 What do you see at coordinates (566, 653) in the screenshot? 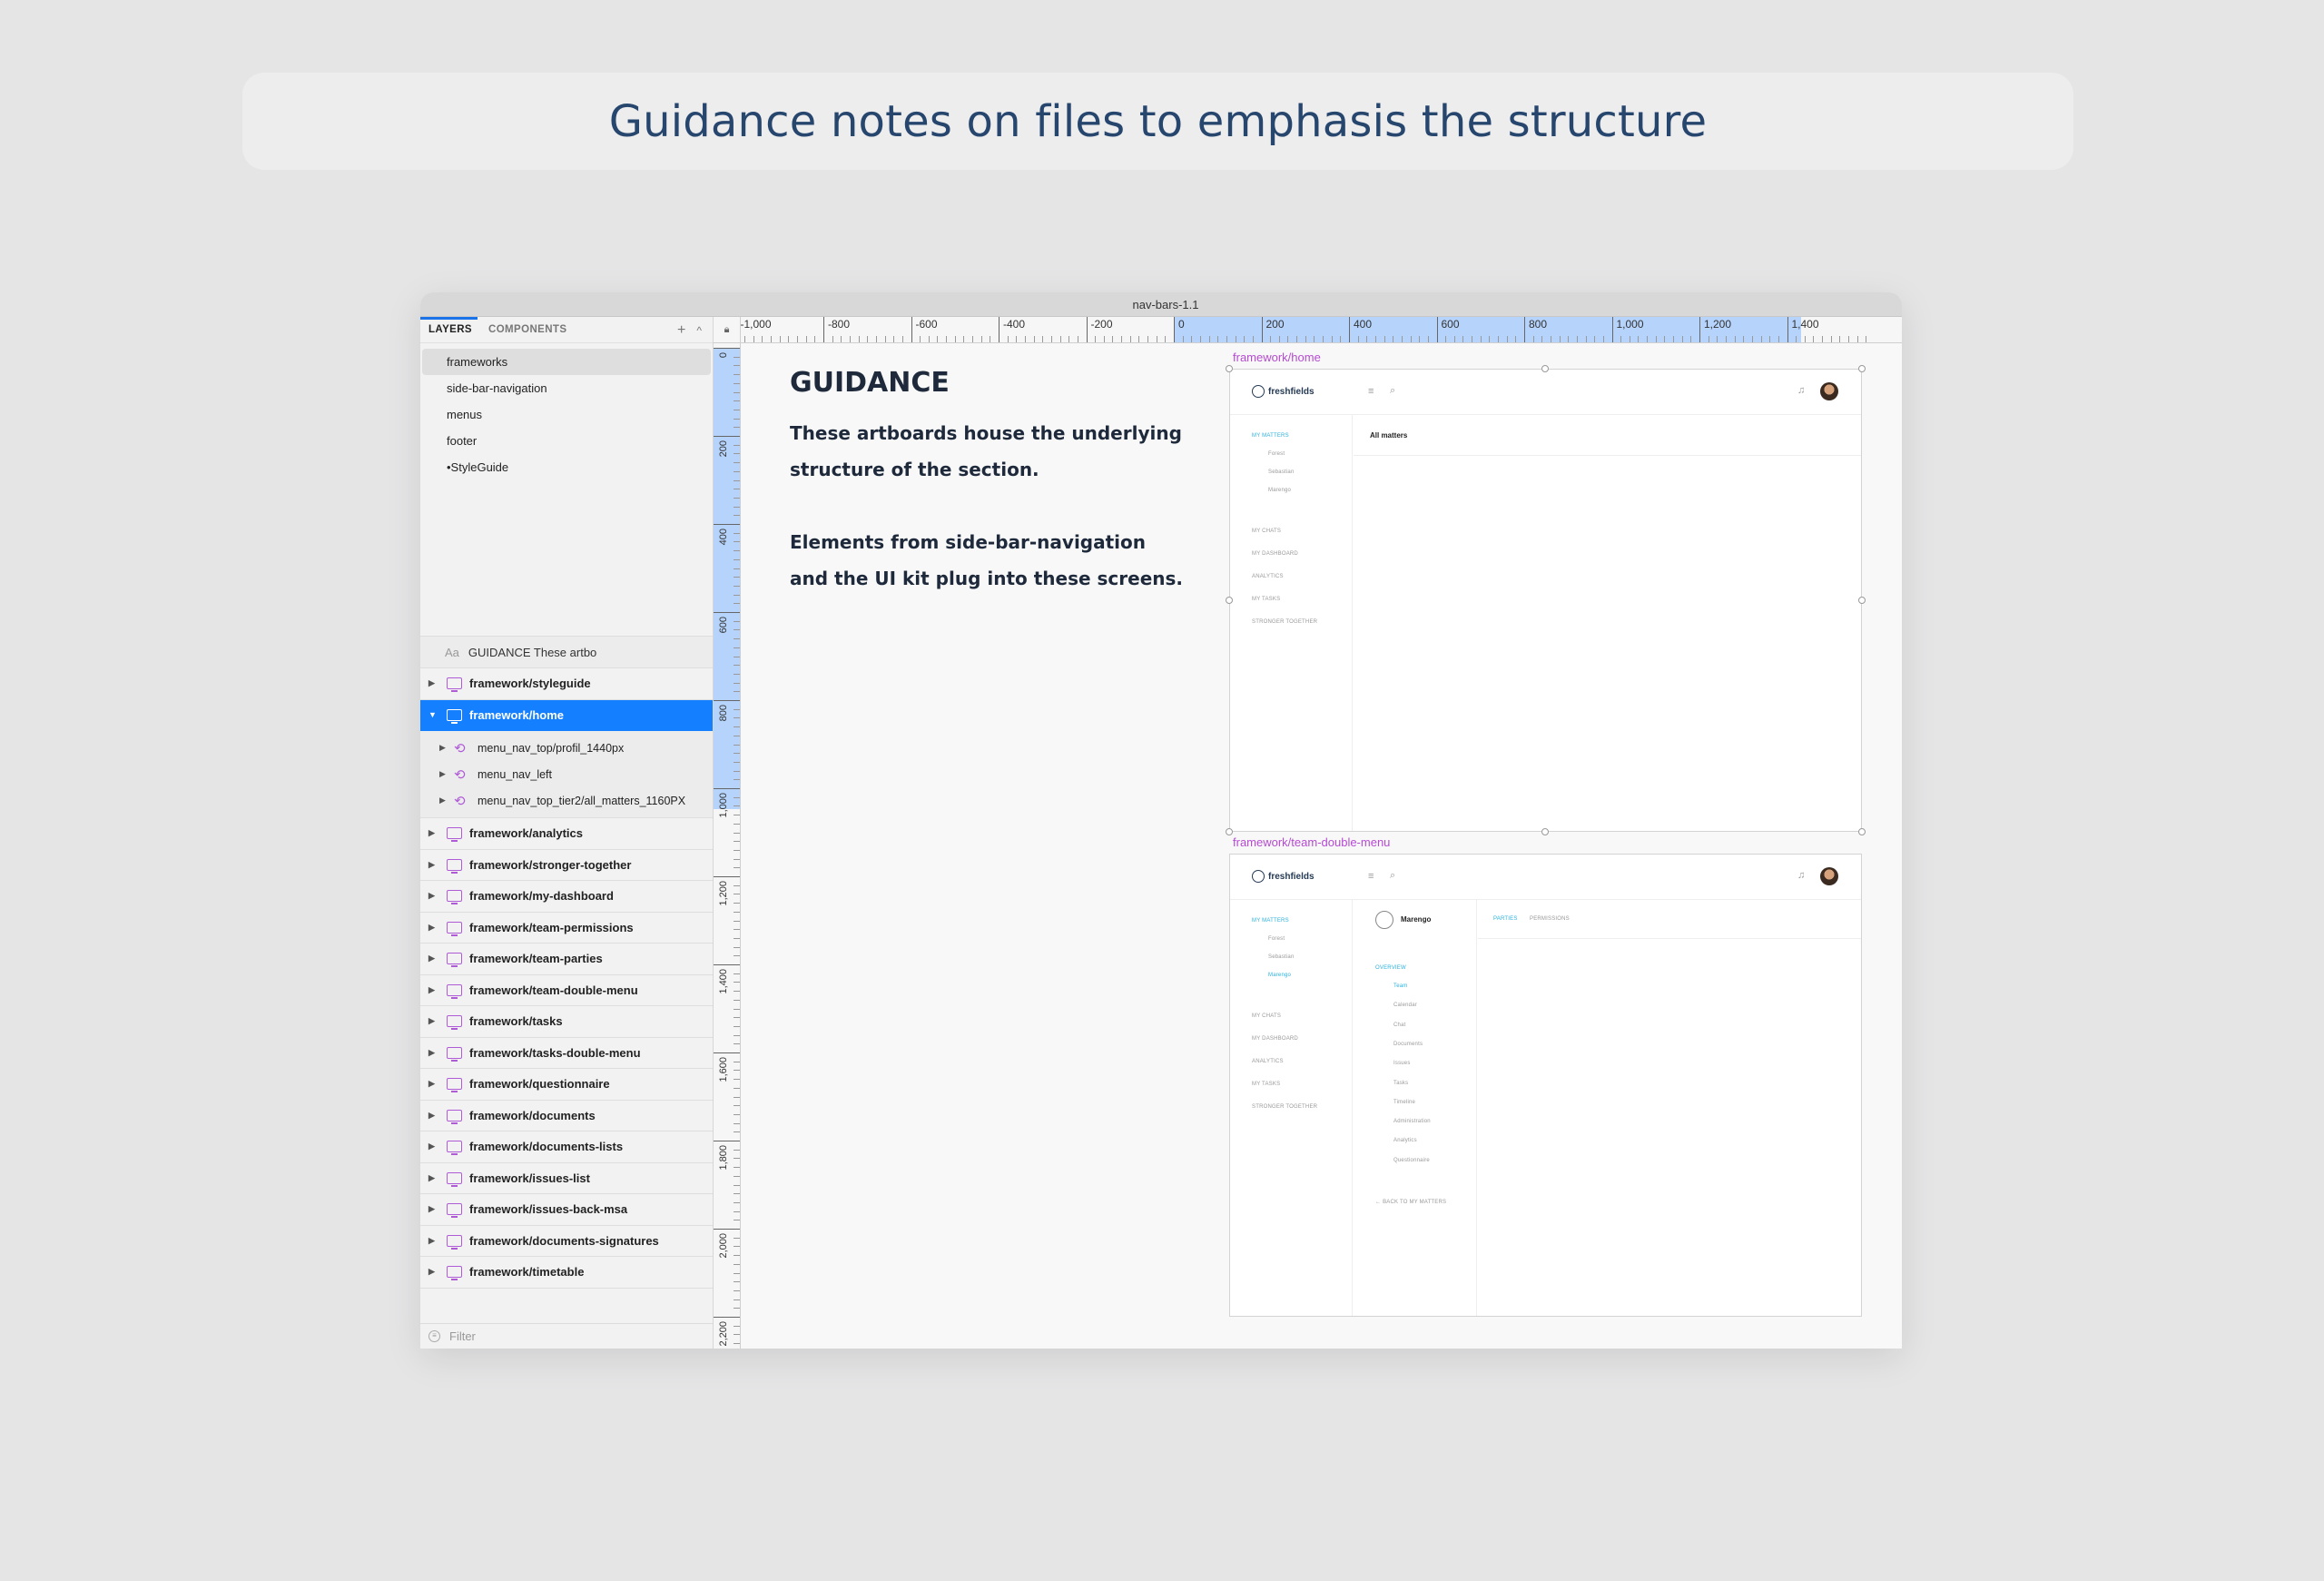
I see `layer-text-guidance: Aa GUIDANCE These artbo` at bounding box center [566, 653].